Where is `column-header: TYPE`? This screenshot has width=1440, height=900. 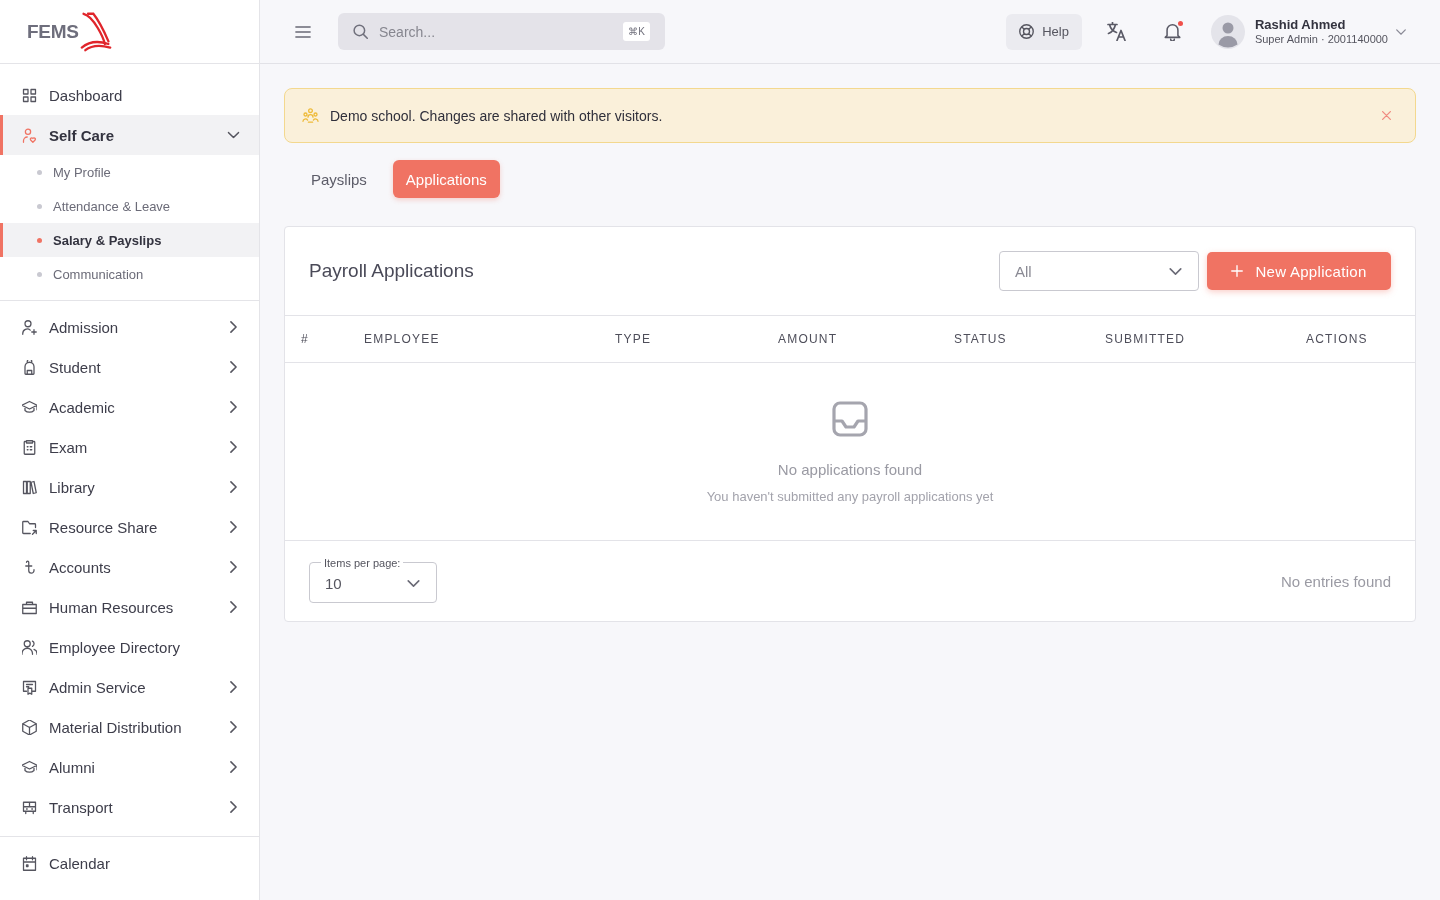
column-header: TYPE is located at coordinates (633, 339).